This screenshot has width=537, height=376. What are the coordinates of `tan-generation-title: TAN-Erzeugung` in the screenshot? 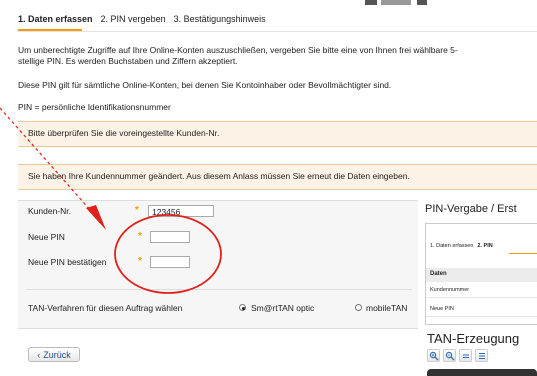 It's located at (473, 338).